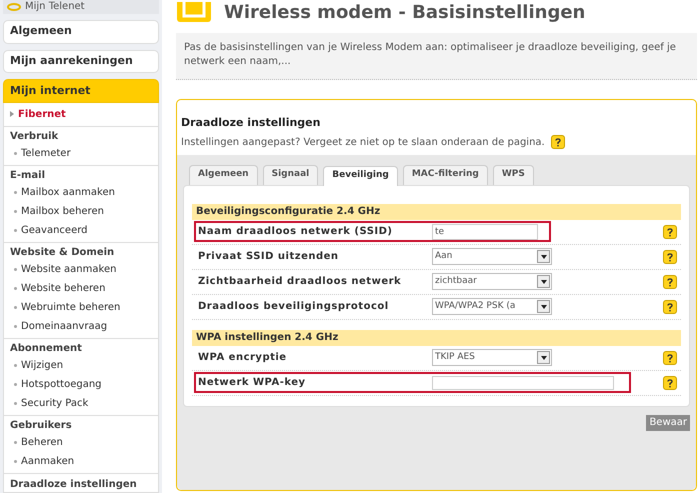 Image resolution: width=700 pixels, height=493 pixels. Describe the element at coordinates (293, 307) in the screenshot. I see `field-label: Draadloos beveiligingsprotocol` at that location.